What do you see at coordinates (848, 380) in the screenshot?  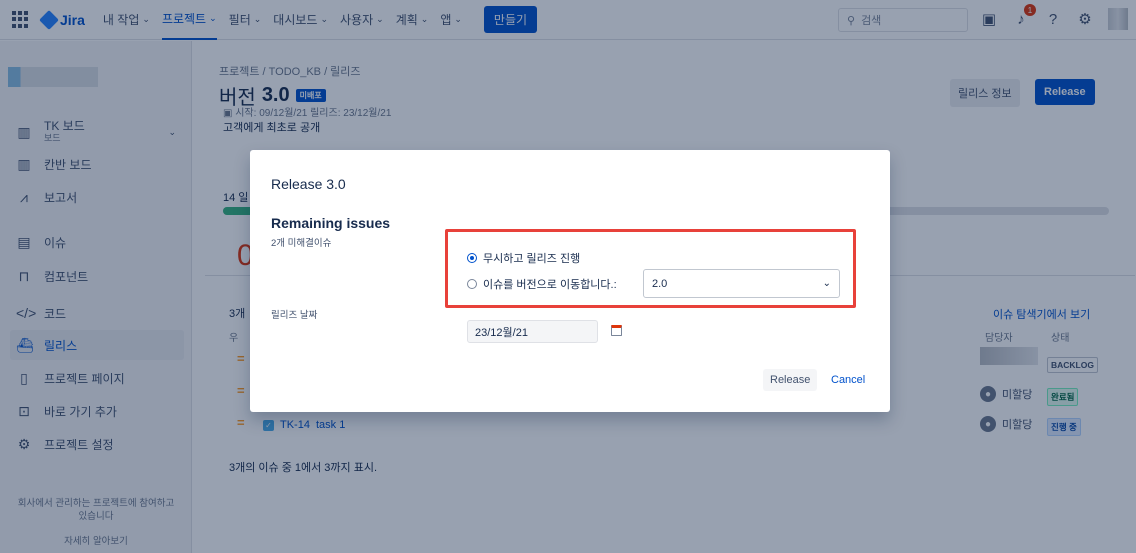 I see `cancel-button: Cancel` at bounding box center [848, 380].